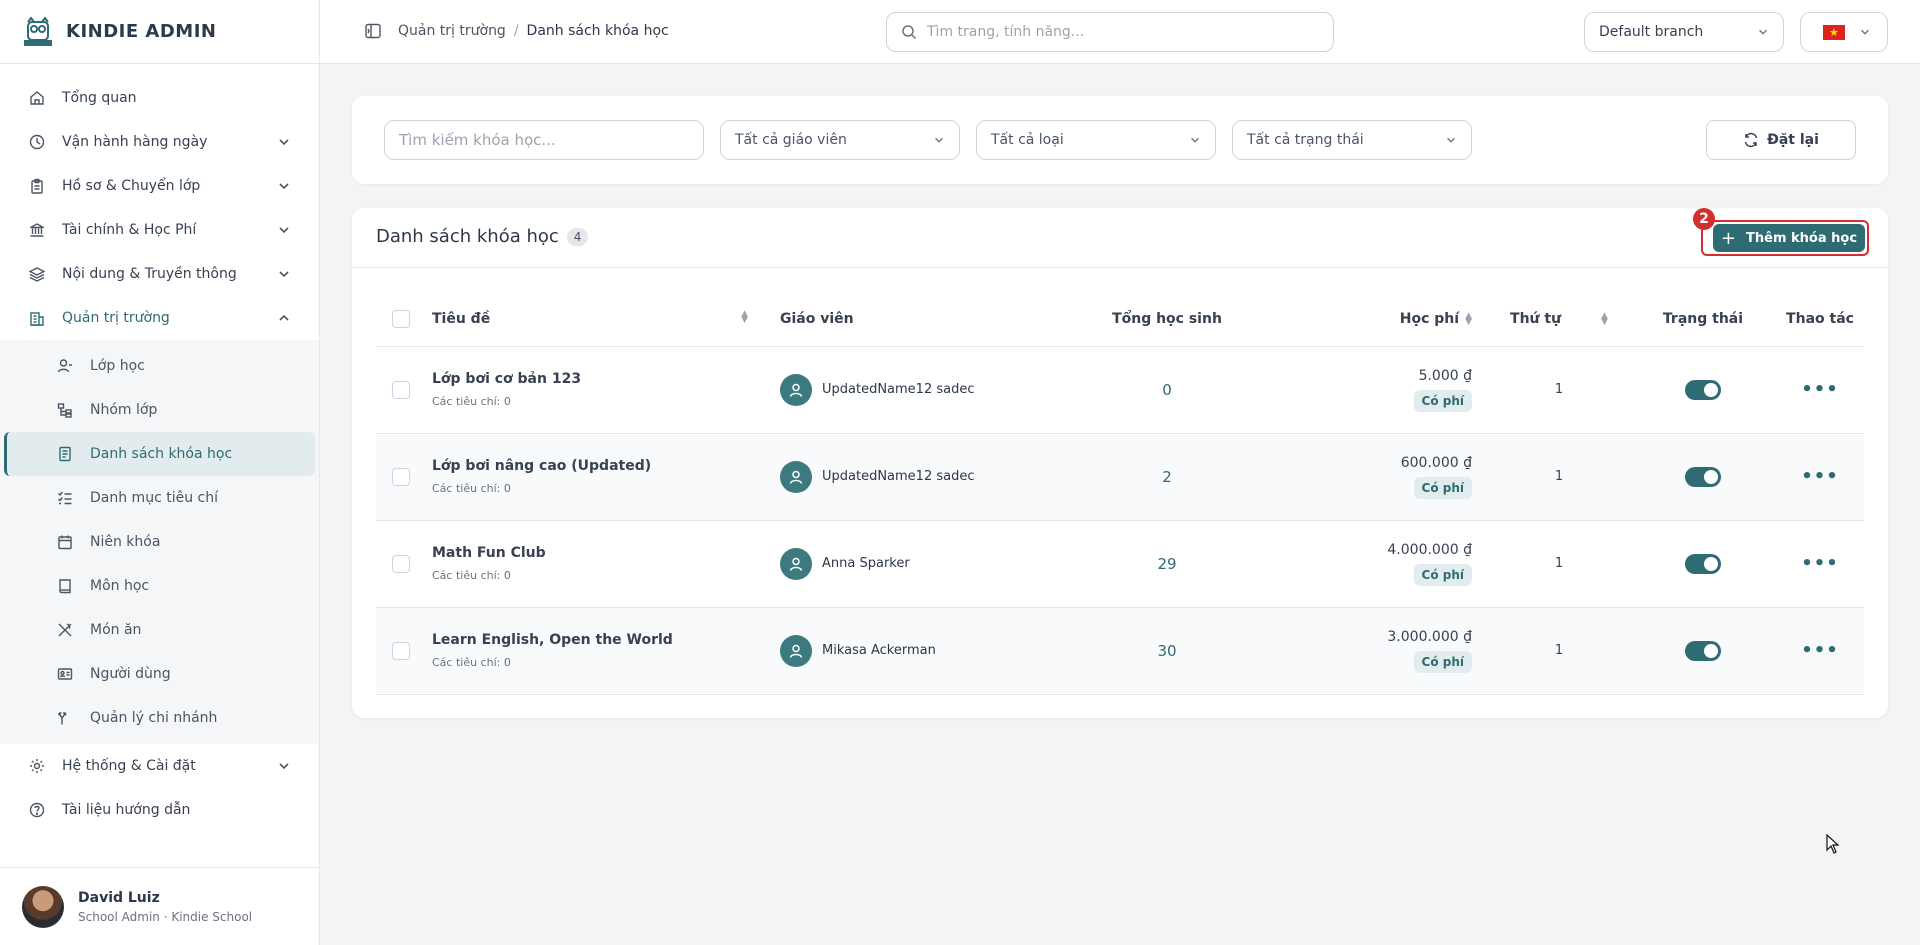  What do you see at coordinates (159, 454) in the screenshot?
I see `sidebar-item-course-list: Danh sách khóa học` at bounding box center [159, 454].